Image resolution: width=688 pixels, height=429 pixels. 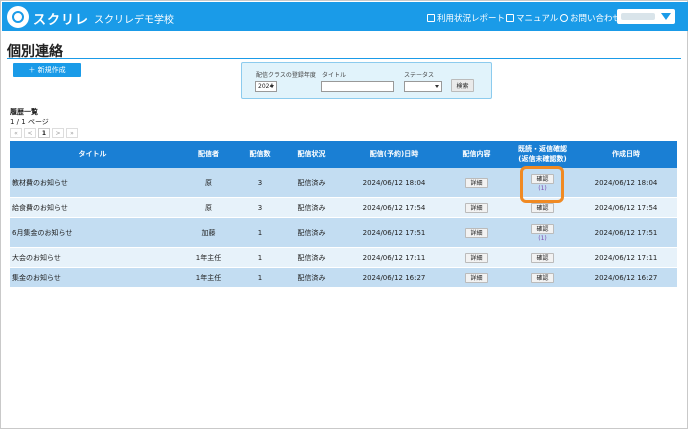 What do you see at coordinates (626, 153) in the screenshot?
I see `col-created: 作成日時` at bounding box center [626, 153].